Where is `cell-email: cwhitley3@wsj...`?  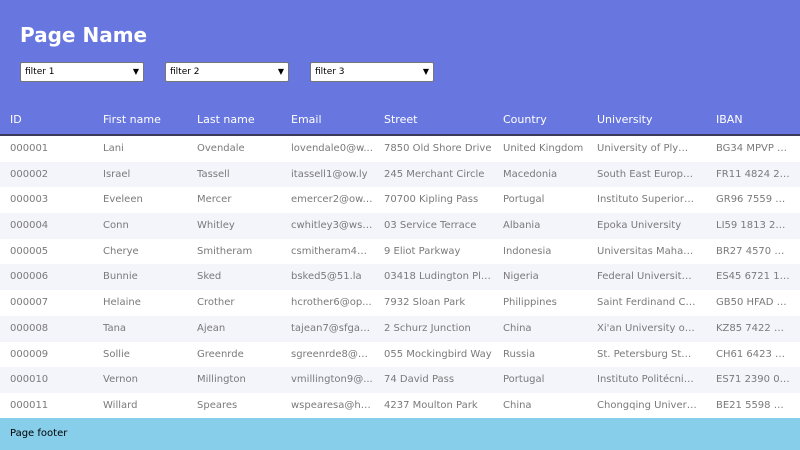
cell-email: cwhitley3@wsj... is located at coordinates (332, 226).